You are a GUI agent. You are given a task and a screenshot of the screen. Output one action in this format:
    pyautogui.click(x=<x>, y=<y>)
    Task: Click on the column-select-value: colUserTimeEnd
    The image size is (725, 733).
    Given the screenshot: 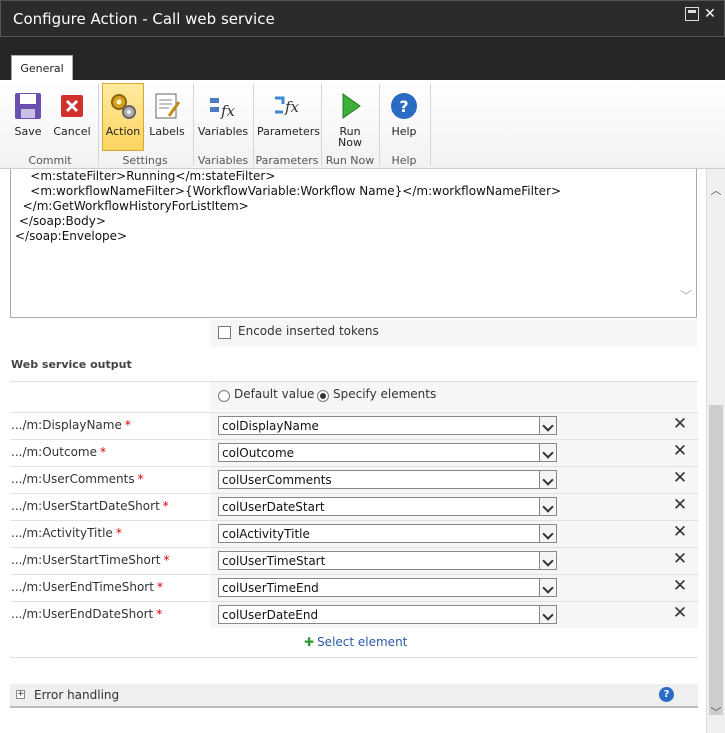 What is the action you would take?
    pyautogui.click(x=270, y=588)
    